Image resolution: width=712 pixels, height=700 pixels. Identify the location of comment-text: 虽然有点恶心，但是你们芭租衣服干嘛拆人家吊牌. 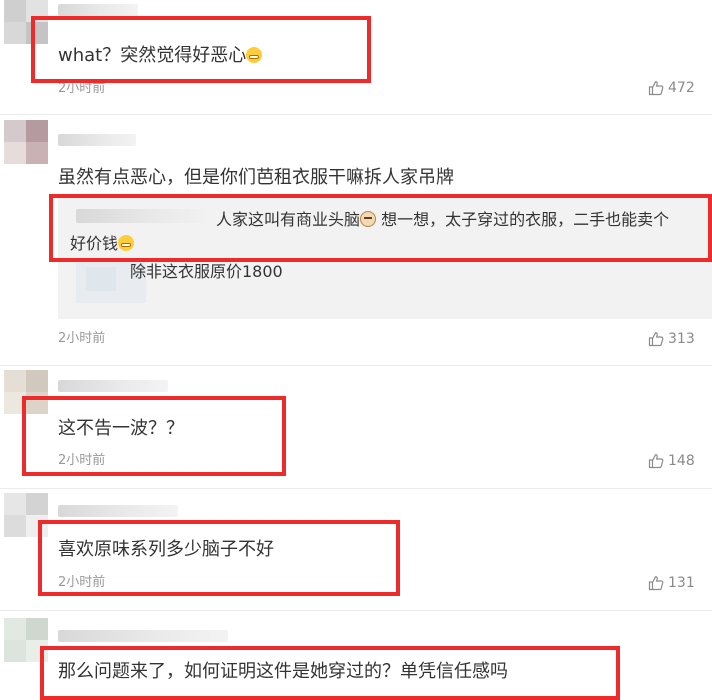
(256, 177).